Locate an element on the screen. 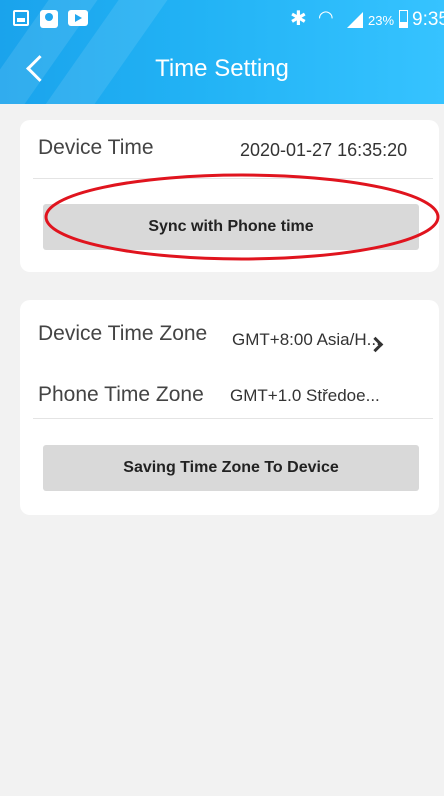 This screenshot has width=444, height=796. clock: 9:35 is located at coordinates (428, 19).